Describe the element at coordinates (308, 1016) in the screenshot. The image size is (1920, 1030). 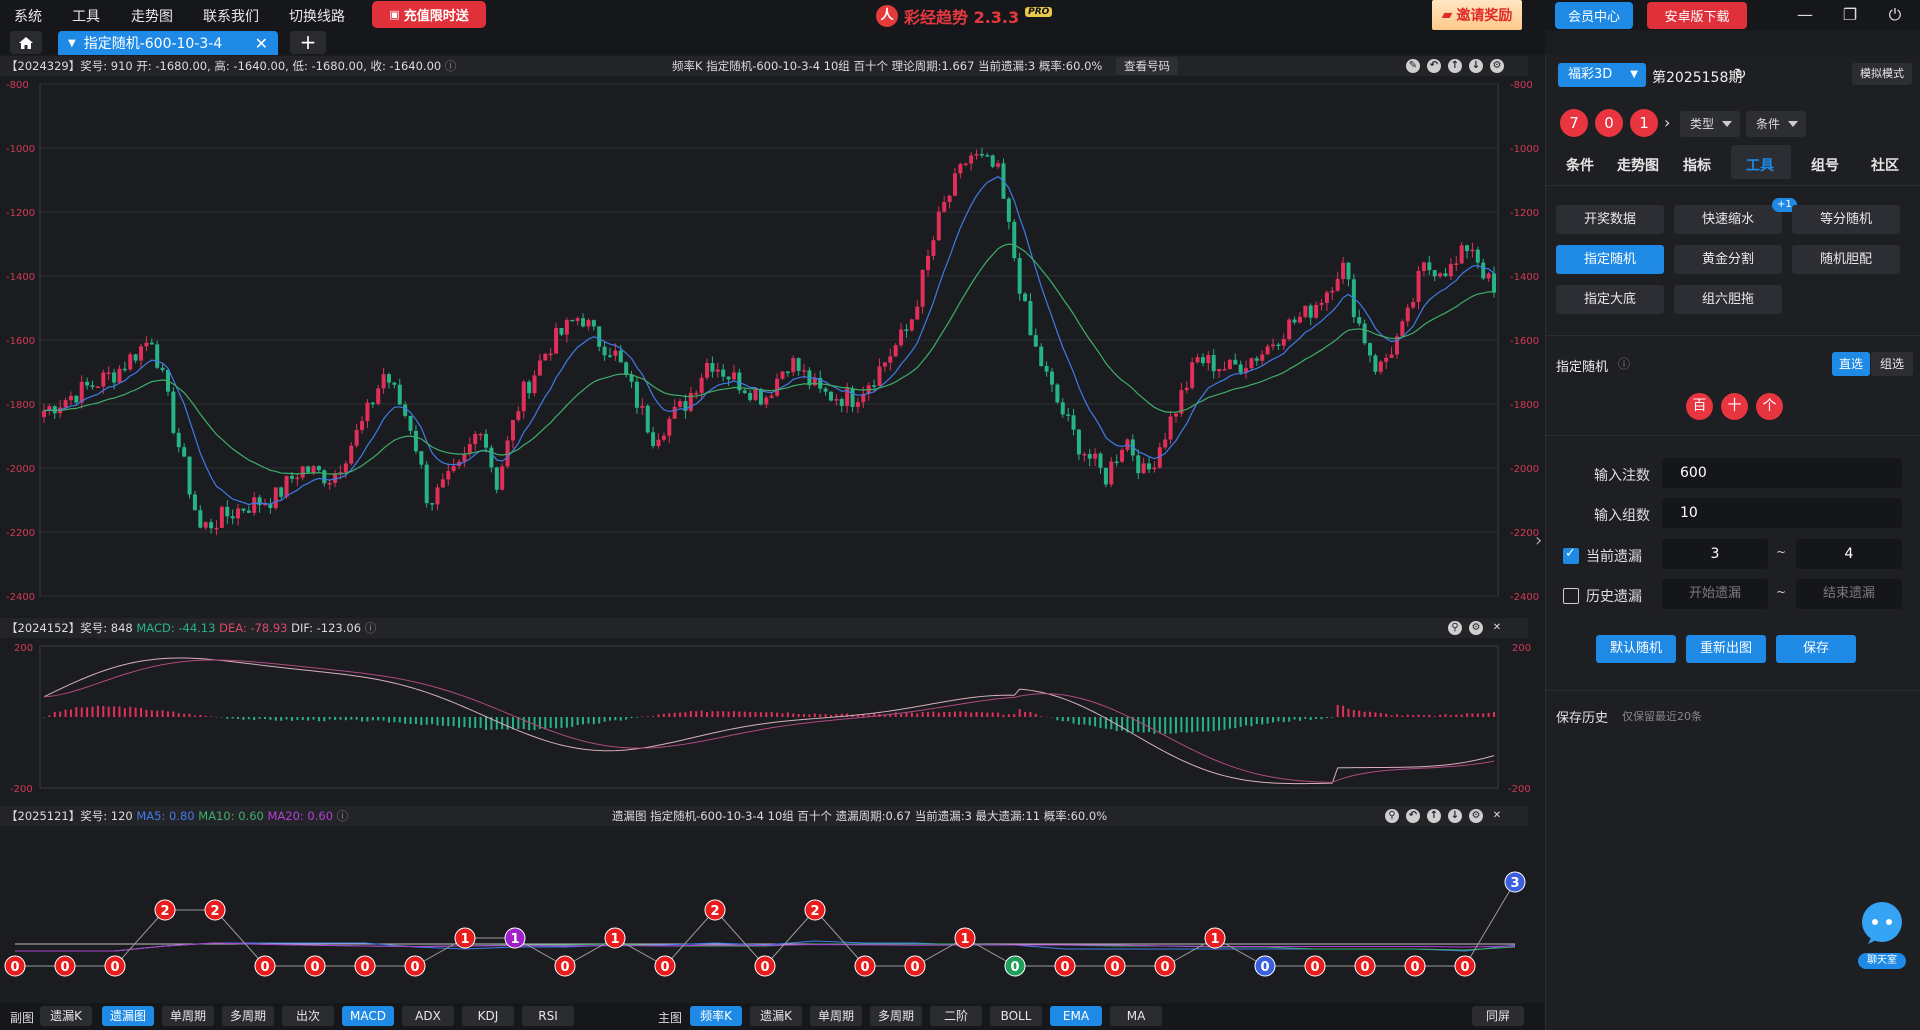
I see `sub-btn-count: 出次` at that location.